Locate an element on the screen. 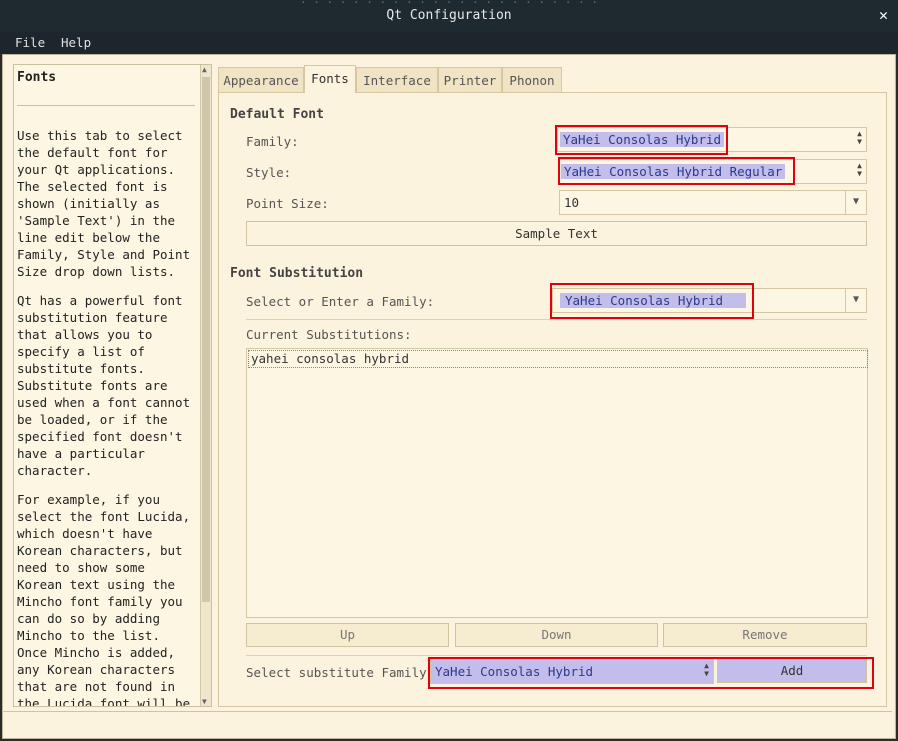 This screenshot has height=741, width=898. status-bar is located at coordinates (447, 712).